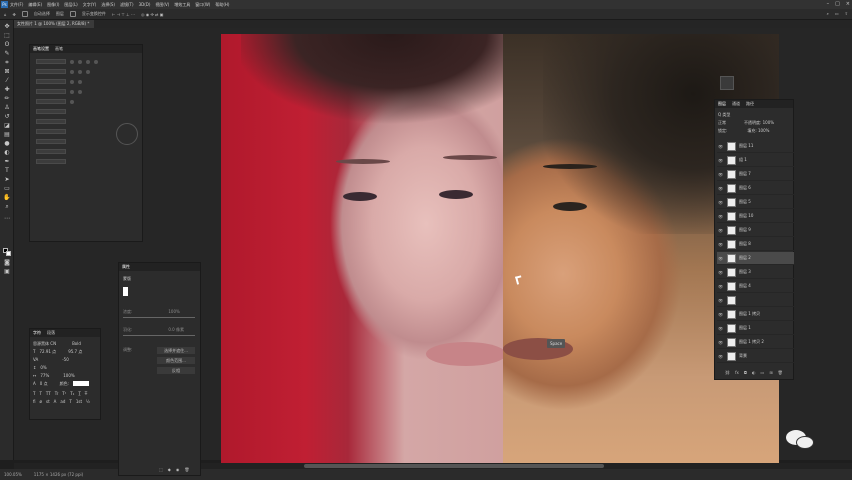  Describe the element at coordinates (43, 367) in the screenshot. I see `vertical-scale-value: 0%` at that location.